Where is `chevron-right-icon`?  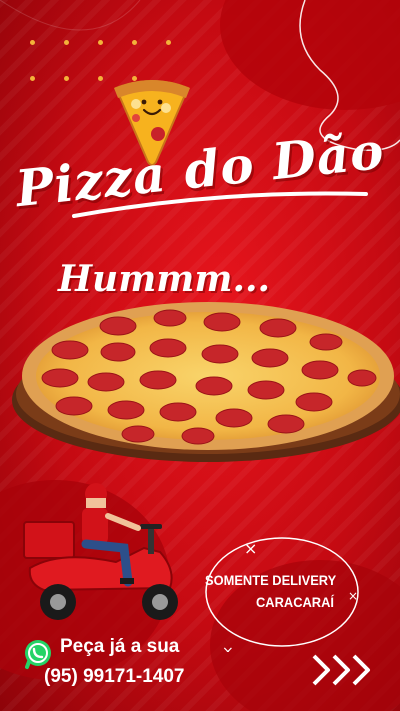
chevron-right-icon is located at coordinates (341, 670).